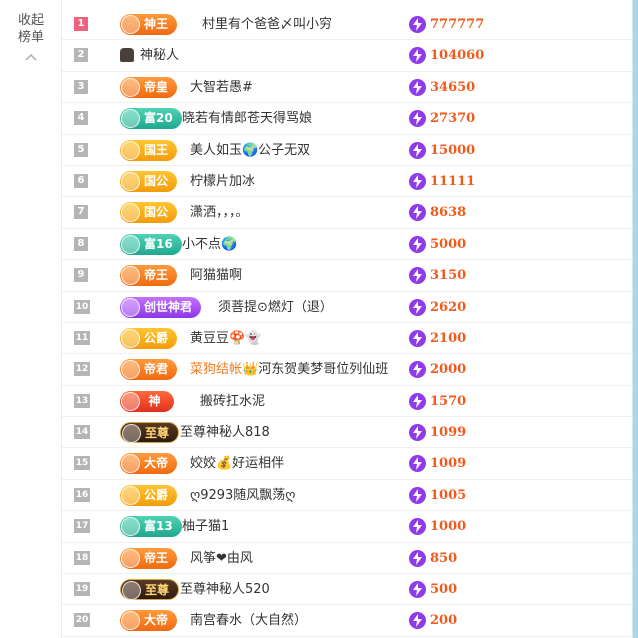  What do you see at coordinates (347, 307) in the screenshot?
I see `rank-row: 10 创世神君 须菩提⊙燃灯（退） 2620` at bounding box center [347, 307].